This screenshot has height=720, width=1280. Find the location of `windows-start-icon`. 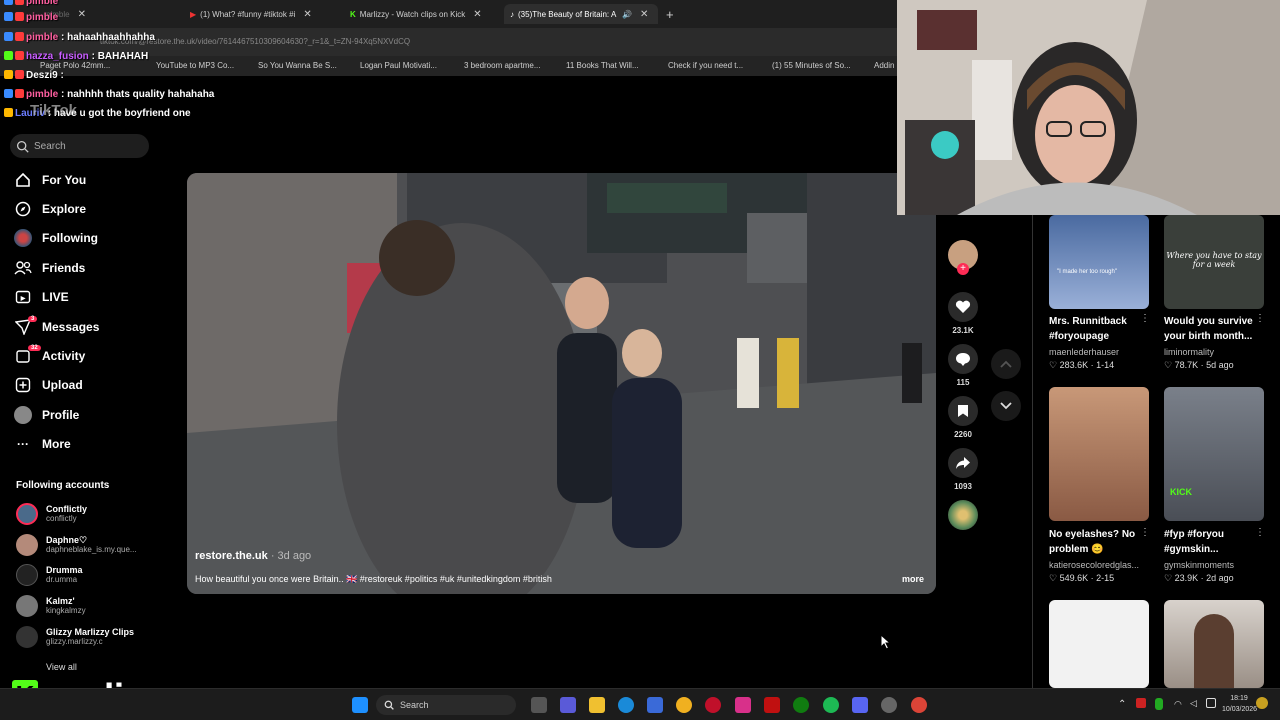

windows-start-icon is located at coordinates (360, 705).